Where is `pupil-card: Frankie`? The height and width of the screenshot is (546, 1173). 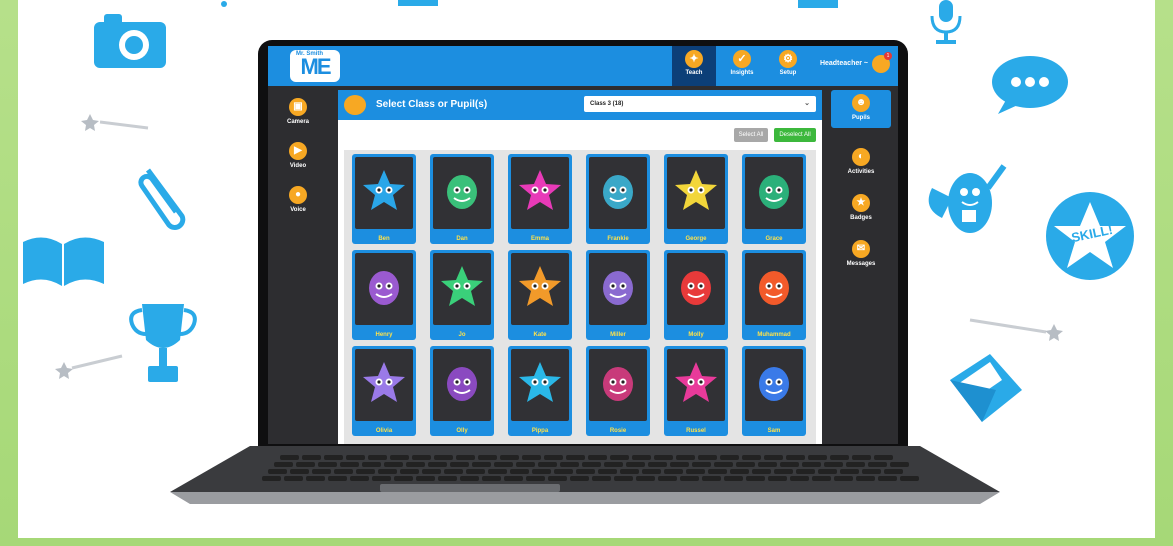 pupil-card: Frankie is located at coordinates (618, 199).